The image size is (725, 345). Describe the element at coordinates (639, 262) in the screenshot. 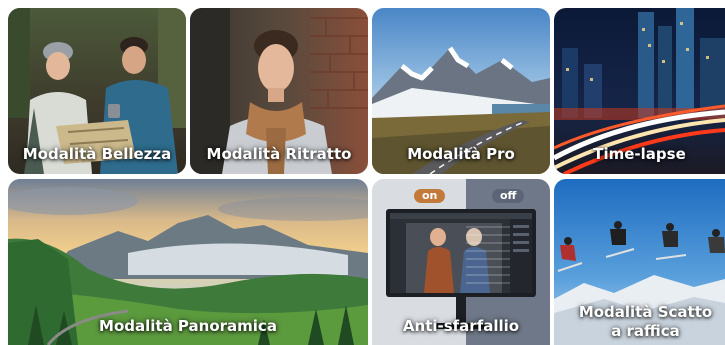

I see `burst-mode-tile: Modalità Scatto a raffica` at that location.